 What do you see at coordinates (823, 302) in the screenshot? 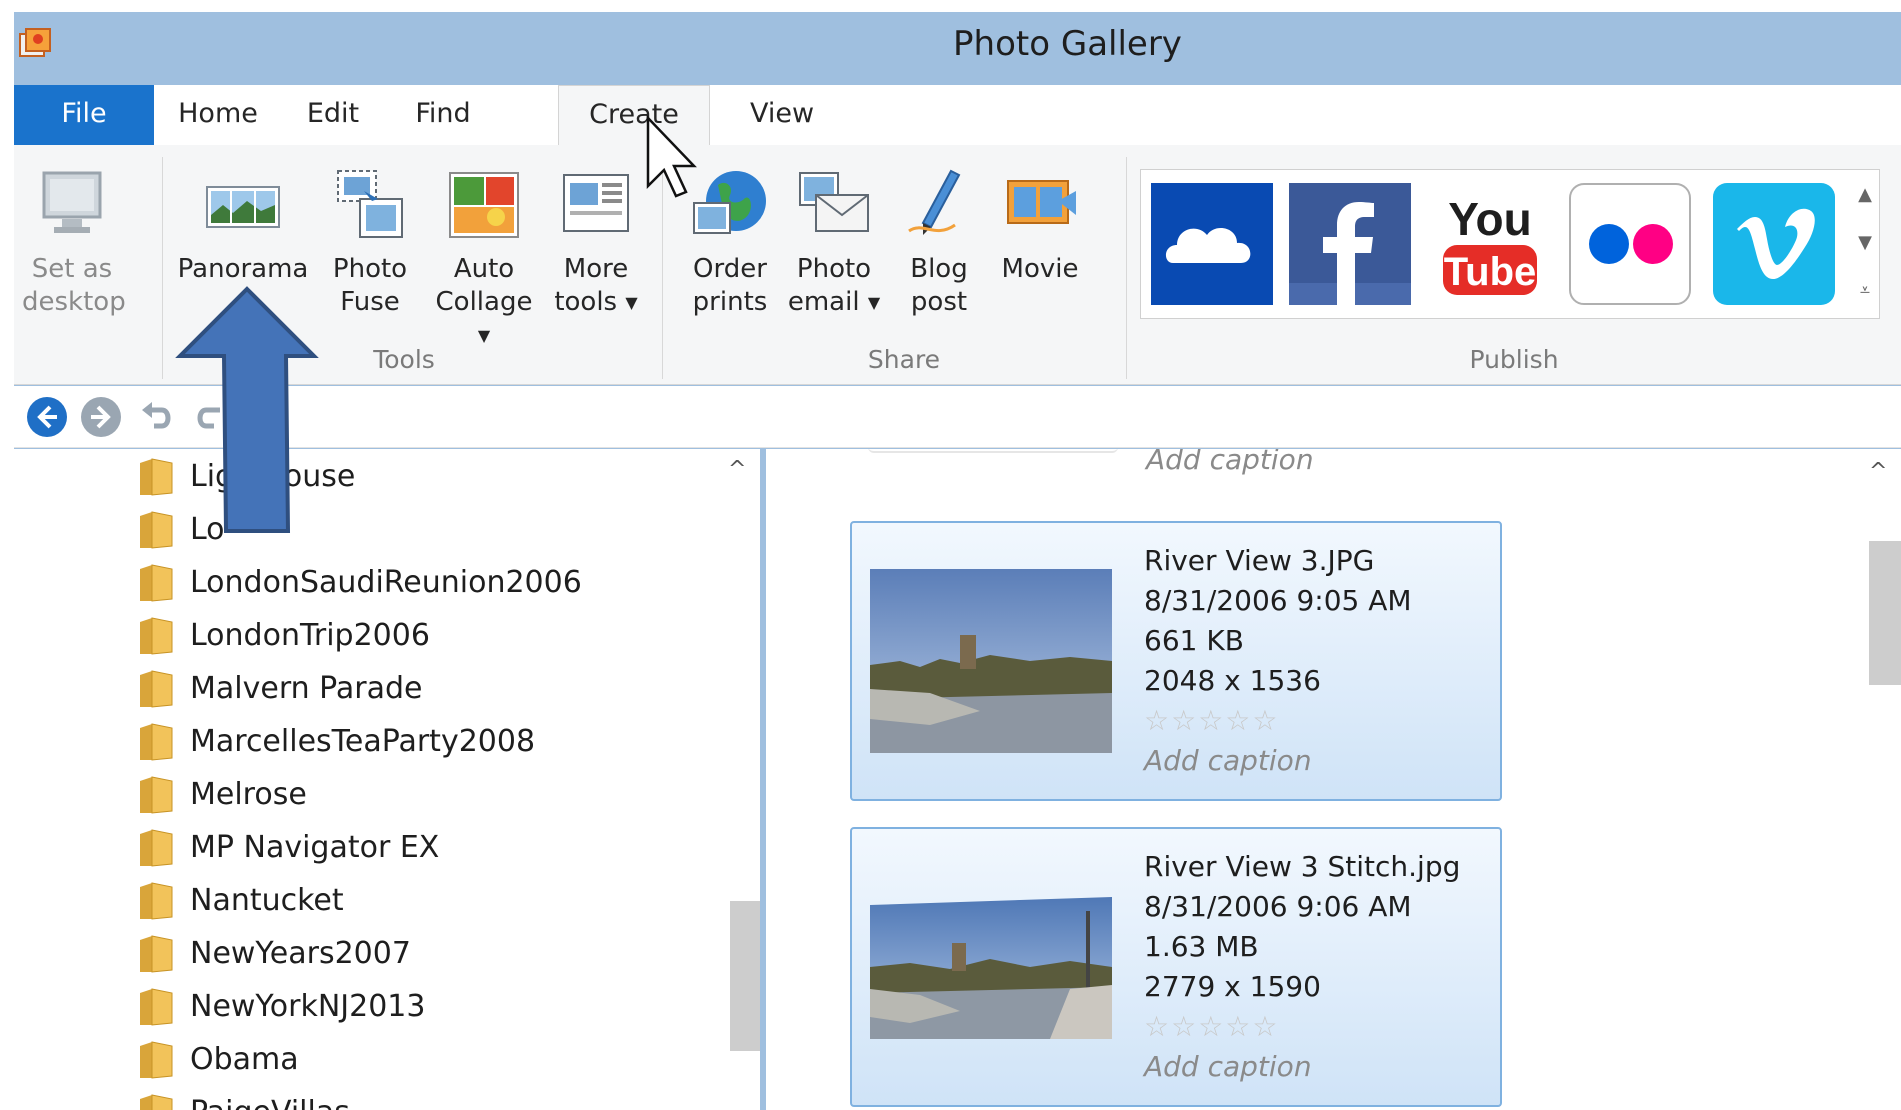
I see `photo-email-label-2: email` at bounding box center [823, 302].